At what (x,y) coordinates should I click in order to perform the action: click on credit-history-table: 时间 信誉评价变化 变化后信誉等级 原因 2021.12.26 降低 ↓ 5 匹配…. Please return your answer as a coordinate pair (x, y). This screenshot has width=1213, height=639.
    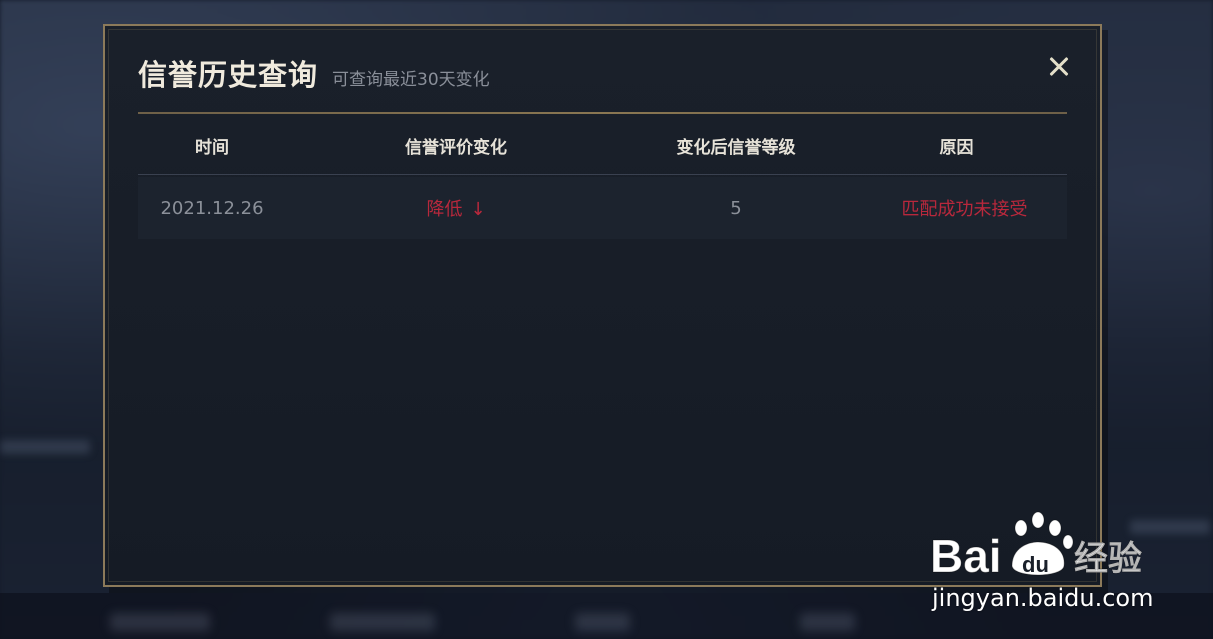
    Looking at the image, I should click on (602, 177).